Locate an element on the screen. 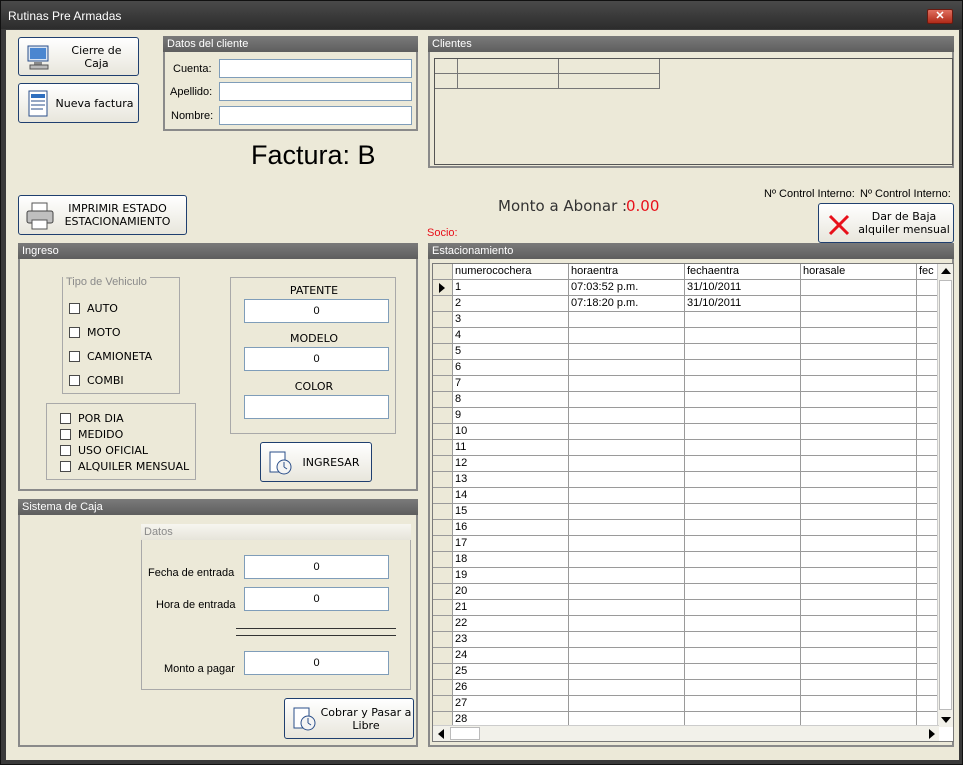  clientes-grid is located at coordinates (693, 111).